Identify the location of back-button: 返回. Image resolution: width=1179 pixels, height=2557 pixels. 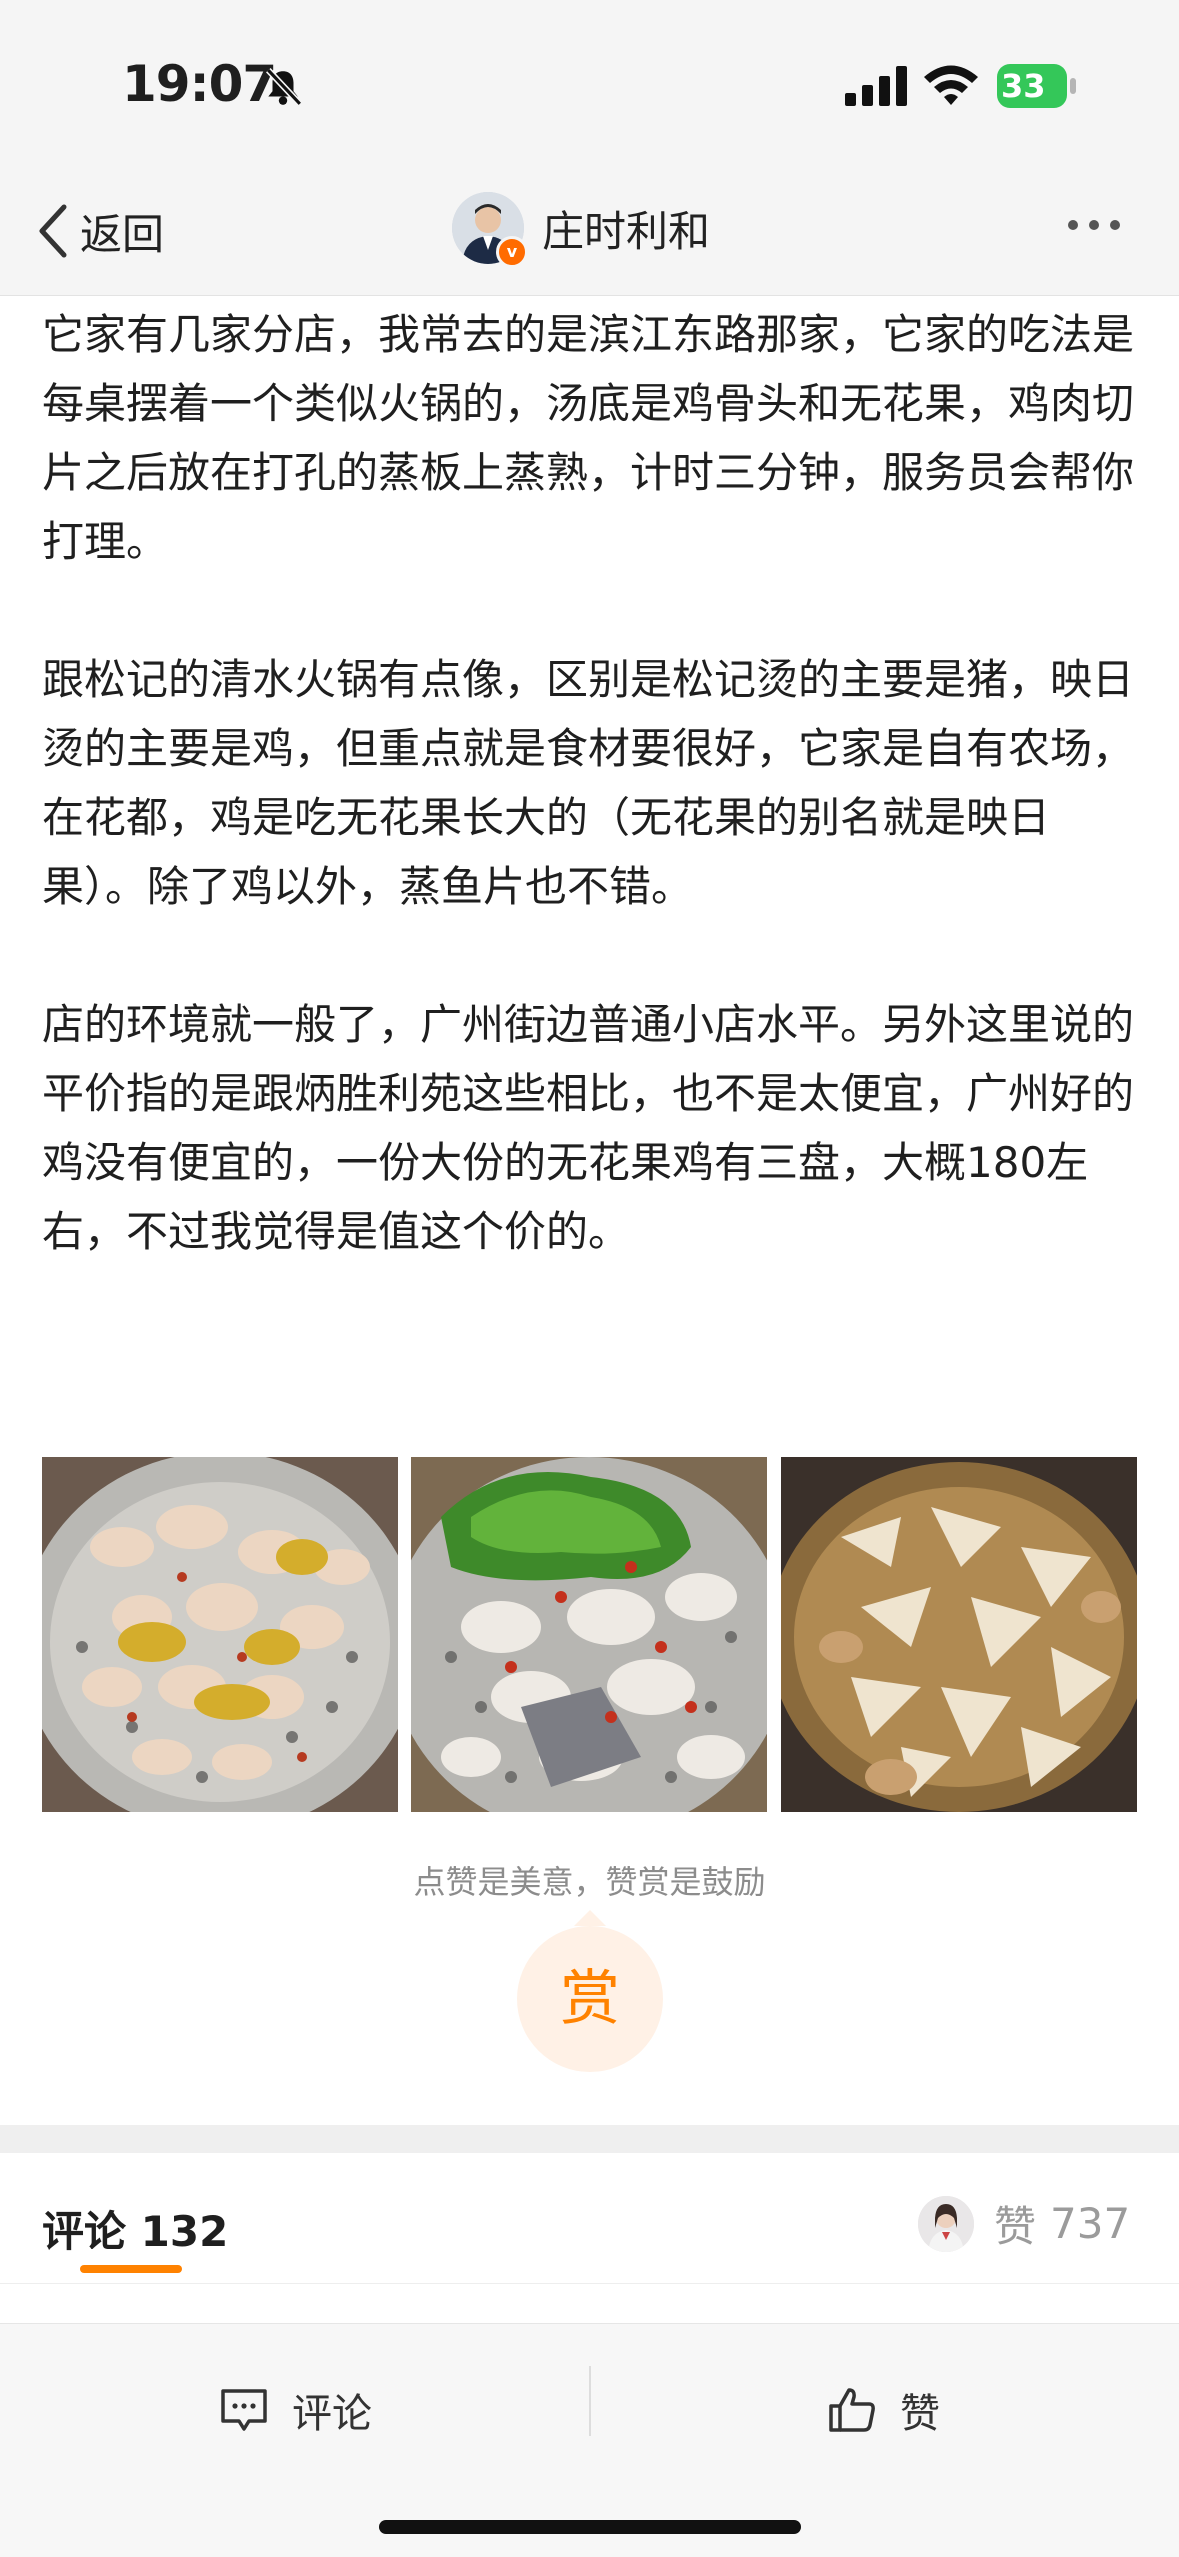
(99, 231).